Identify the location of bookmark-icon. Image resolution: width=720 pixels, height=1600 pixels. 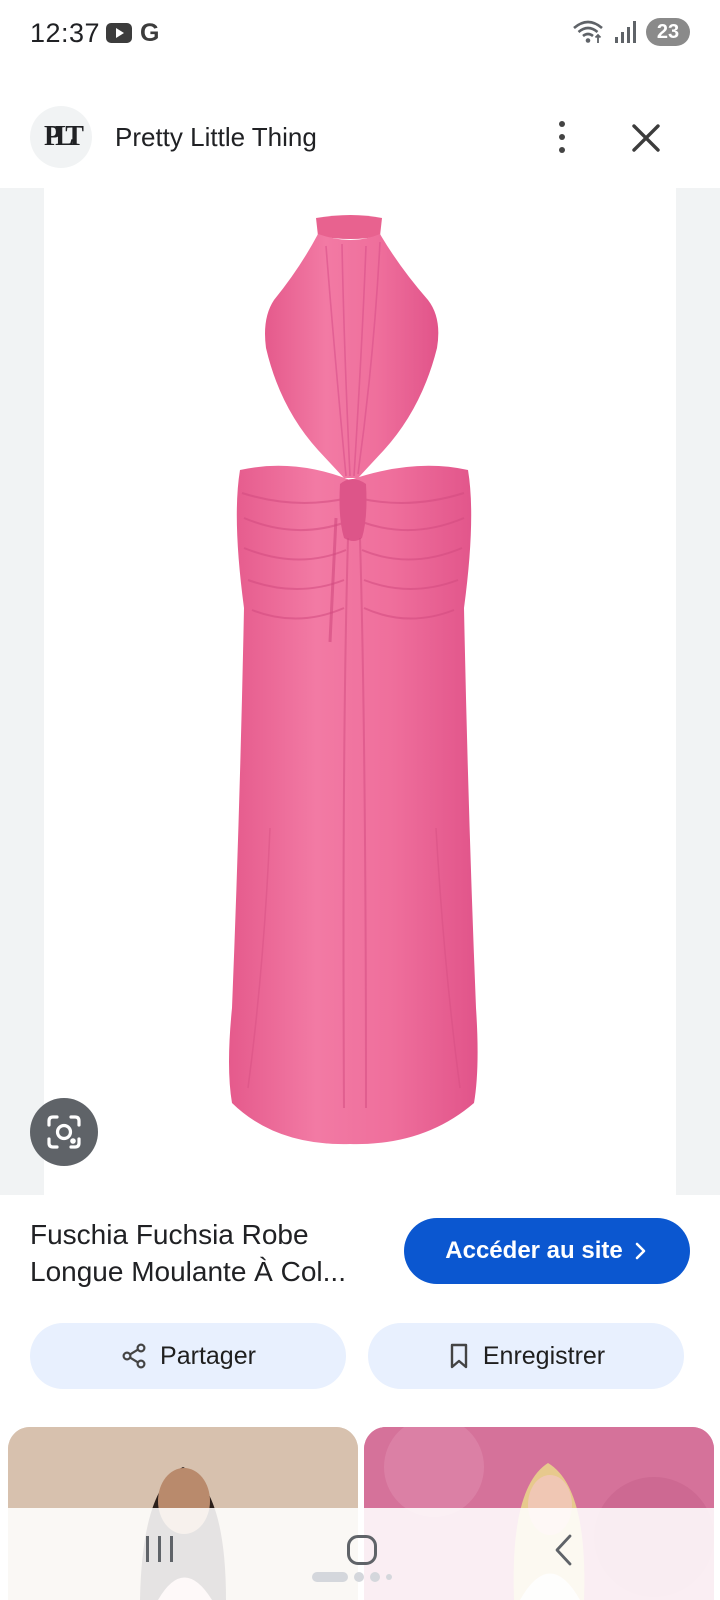
(459, 1356).